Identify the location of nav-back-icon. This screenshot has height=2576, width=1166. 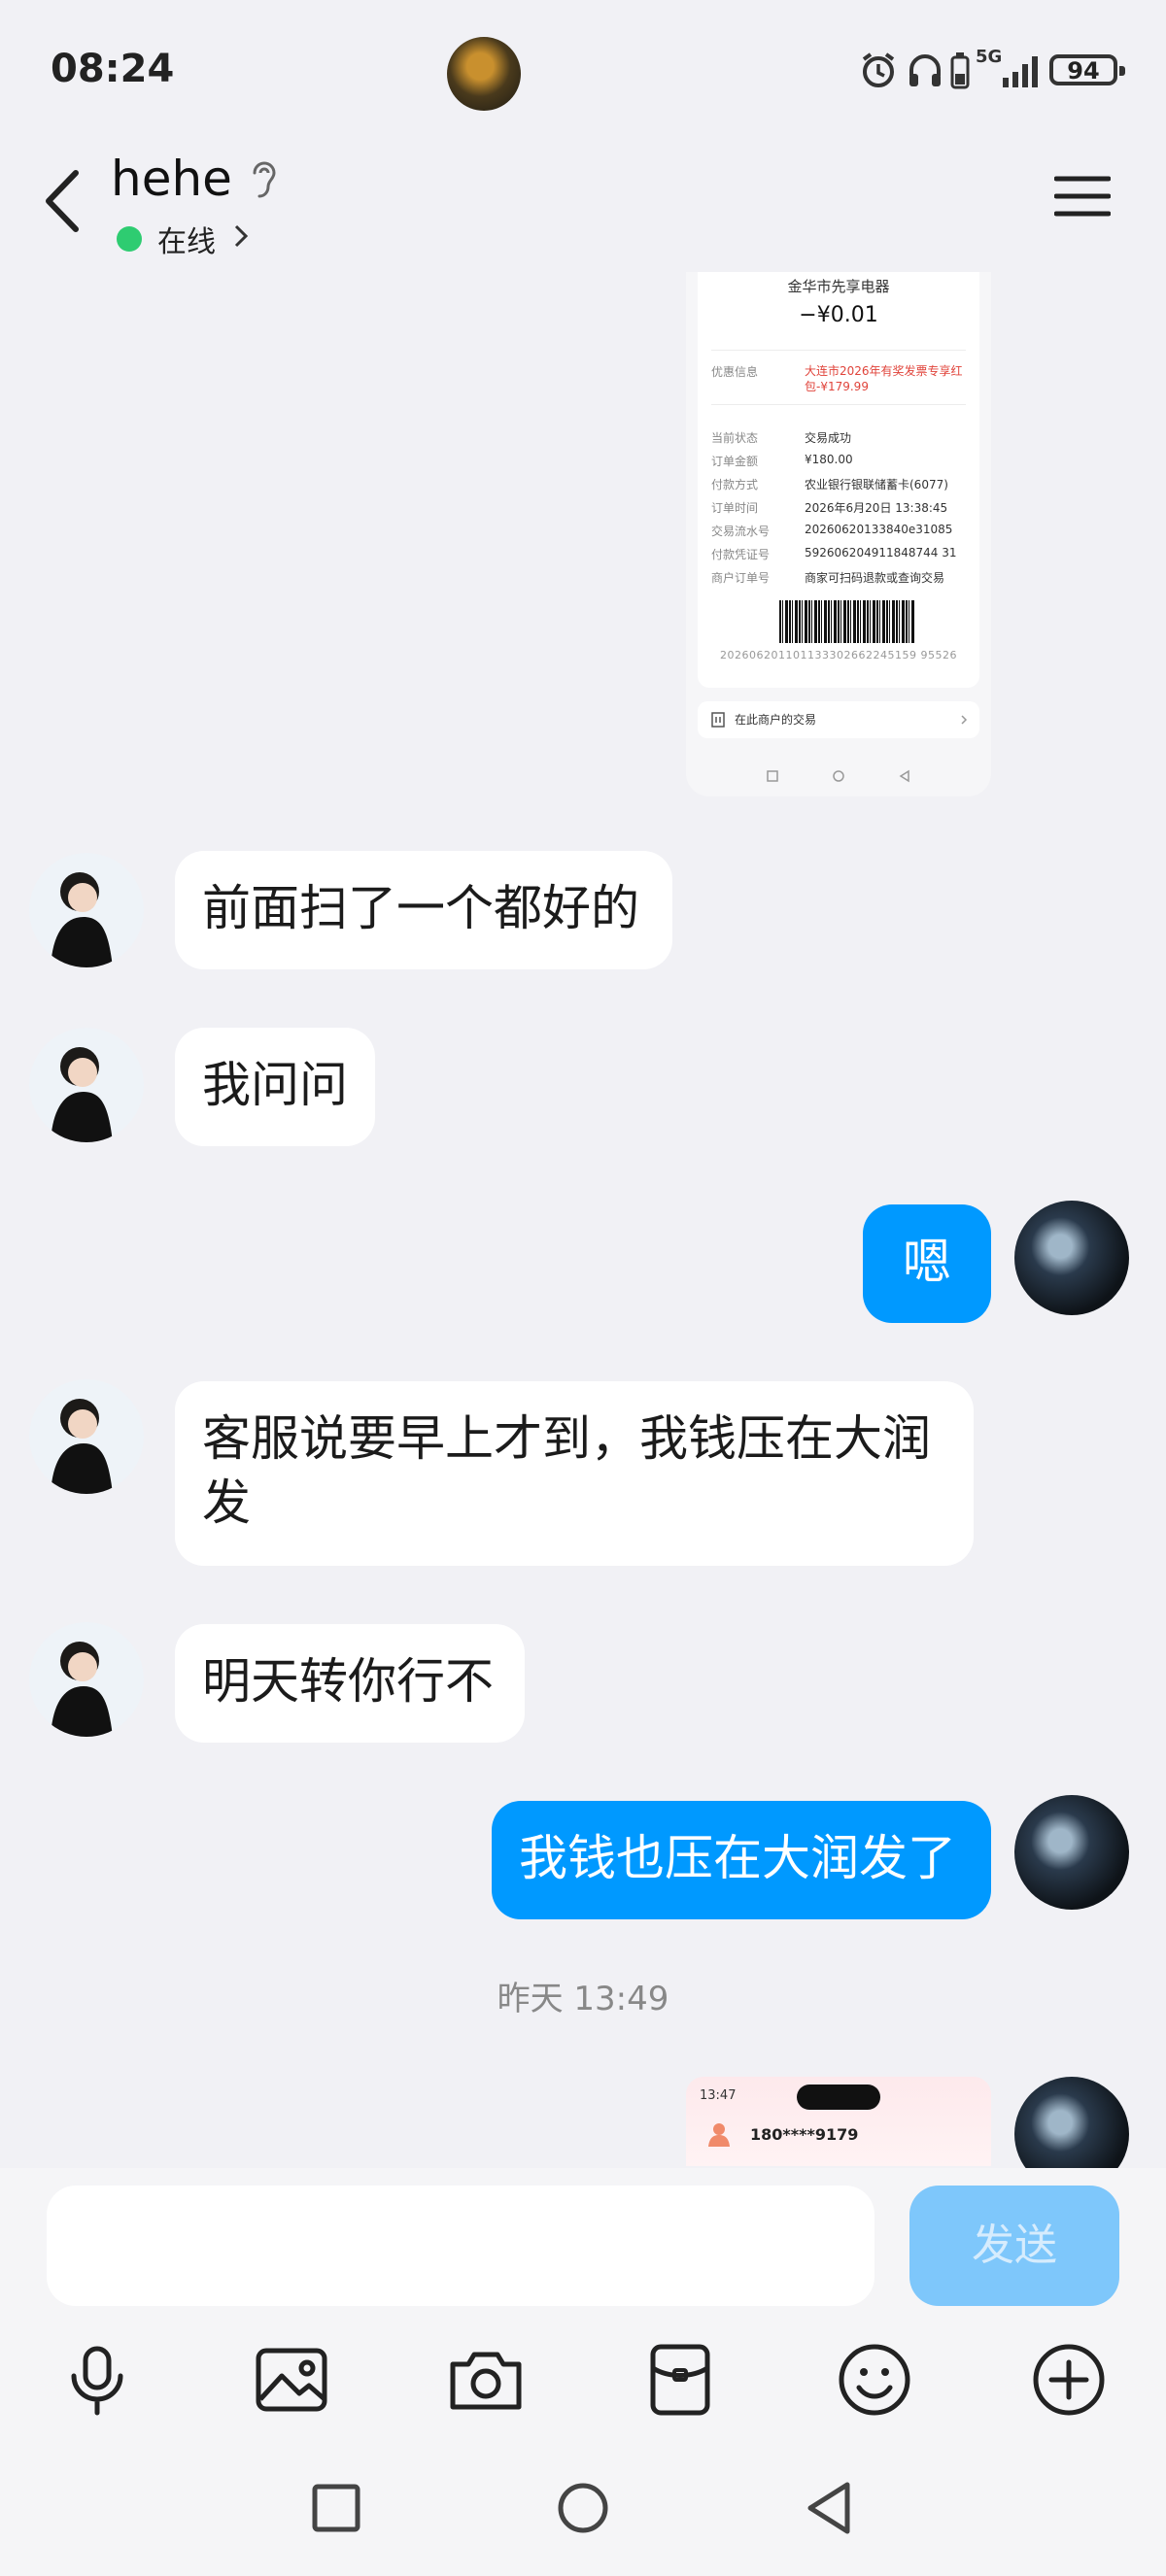
(904, 776).